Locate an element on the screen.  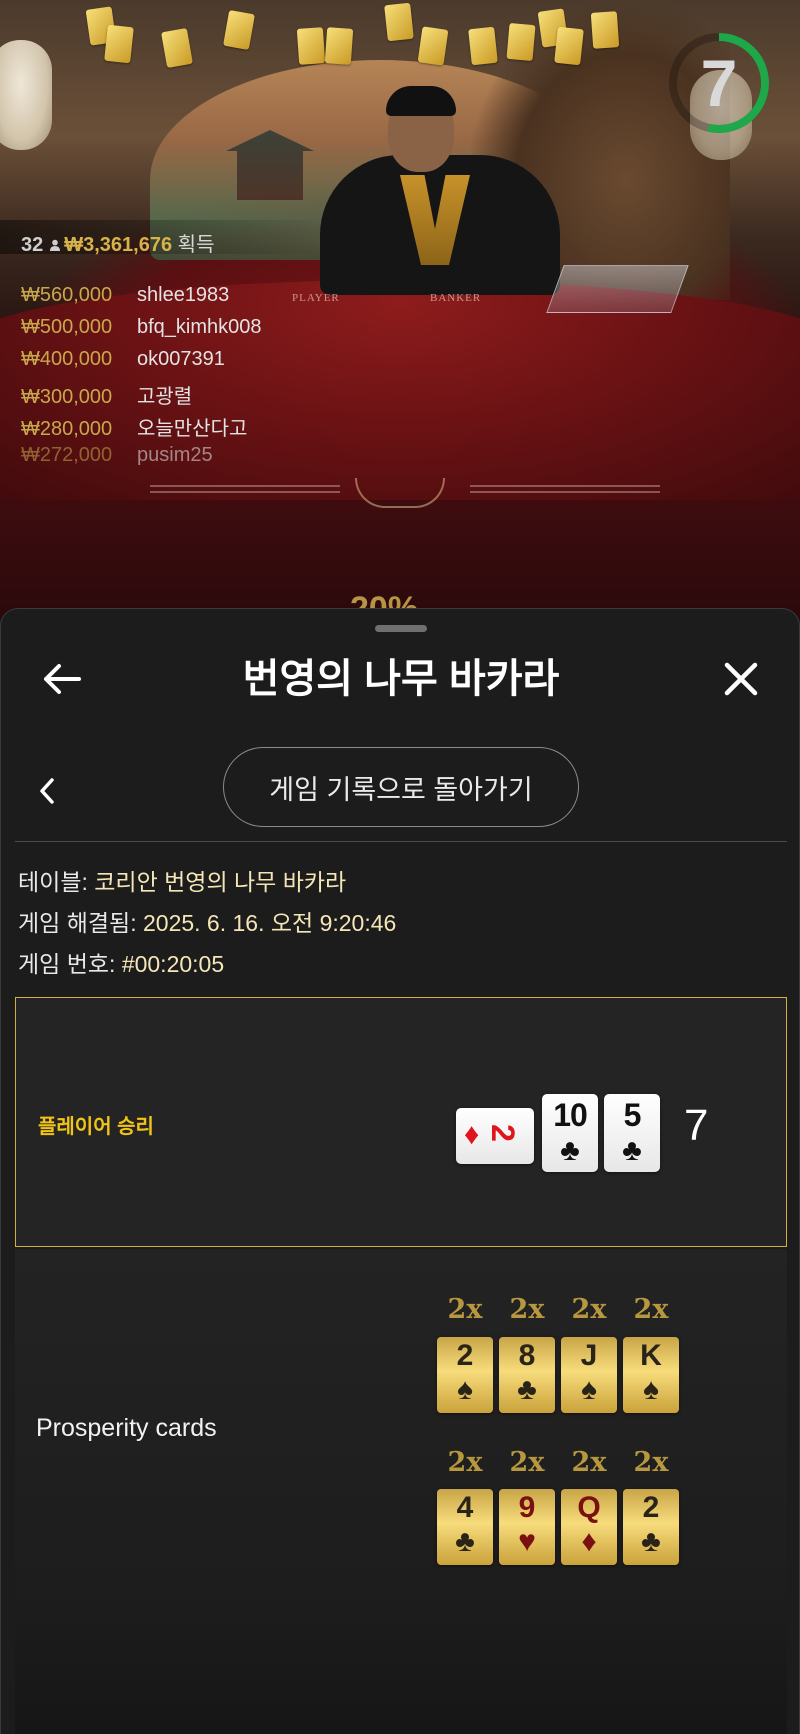
info-resolved: 게임 해결됨: 2025. 6. 16. 오전 9:20:46 is located at coordinates (207, 921).